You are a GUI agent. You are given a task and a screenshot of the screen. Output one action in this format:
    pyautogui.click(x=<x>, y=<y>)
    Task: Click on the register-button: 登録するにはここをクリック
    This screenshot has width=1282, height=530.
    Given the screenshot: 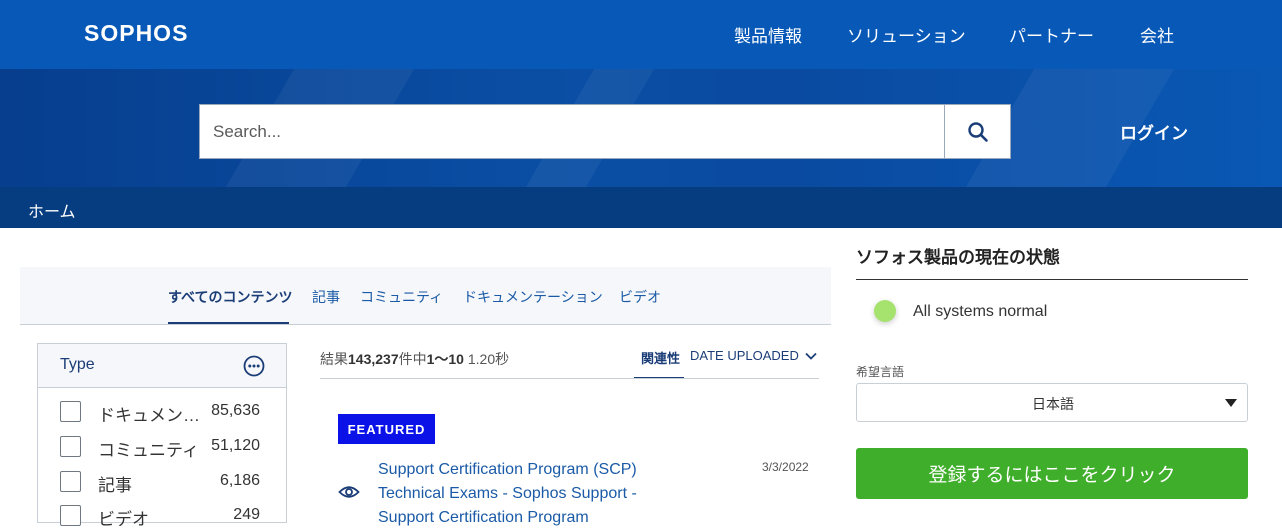 What is the action you would take?
    pyautogui.click(x=1052, y=473)
    